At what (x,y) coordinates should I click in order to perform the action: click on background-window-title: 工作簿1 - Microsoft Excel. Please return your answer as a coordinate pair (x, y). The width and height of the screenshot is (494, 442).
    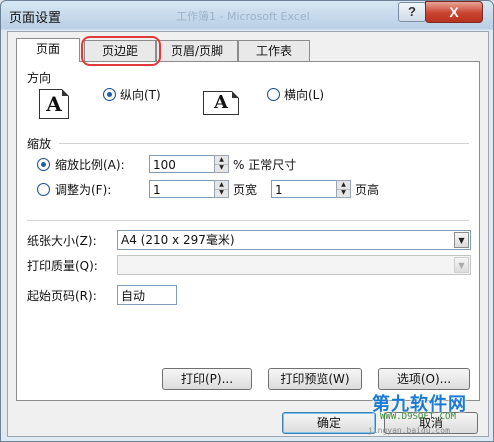
    Looking at the image, I should click on (243, 16).